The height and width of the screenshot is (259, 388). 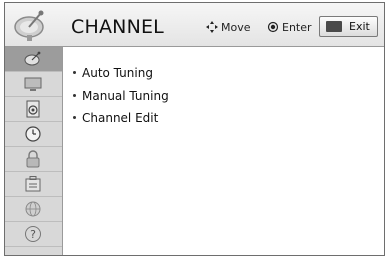 I want to click on speaker-icon, so click(x=33, y=109).